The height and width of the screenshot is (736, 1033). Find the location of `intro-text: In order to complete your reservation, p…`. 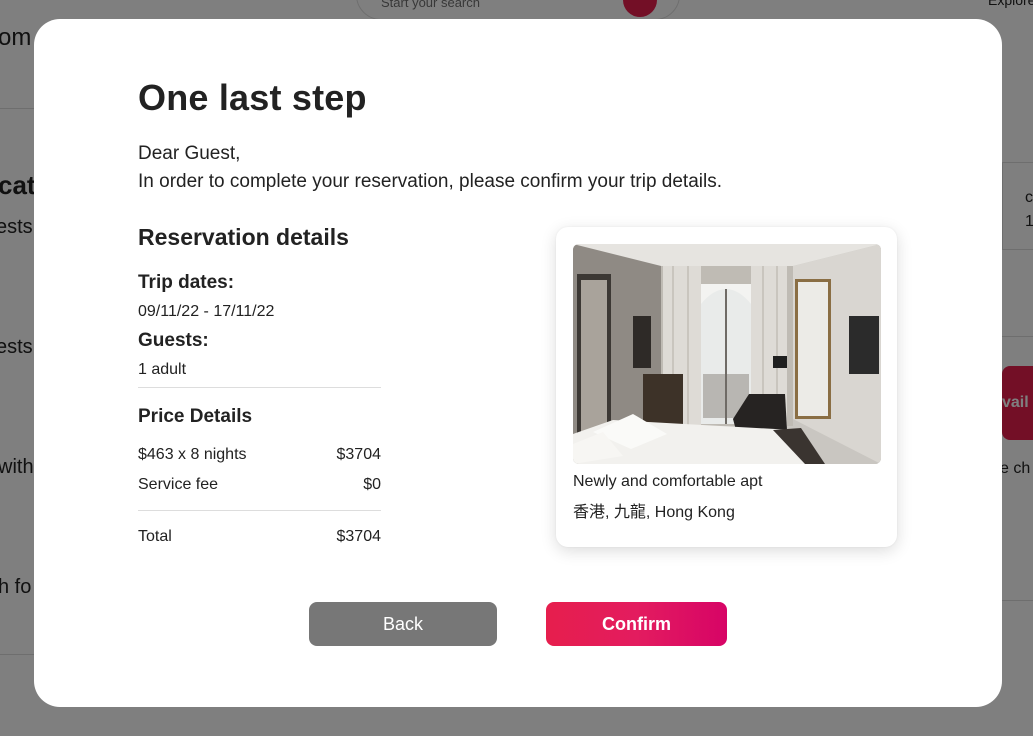

intro-text: In order to complete your reservation, p… is located at coordinates (430, 181).